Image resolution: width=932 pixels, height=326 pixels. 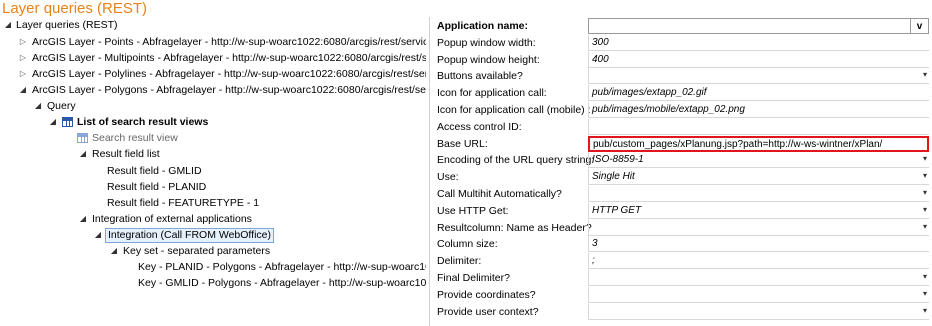 I want to click on property-label: Base URL:, so click(x=462, y=144).